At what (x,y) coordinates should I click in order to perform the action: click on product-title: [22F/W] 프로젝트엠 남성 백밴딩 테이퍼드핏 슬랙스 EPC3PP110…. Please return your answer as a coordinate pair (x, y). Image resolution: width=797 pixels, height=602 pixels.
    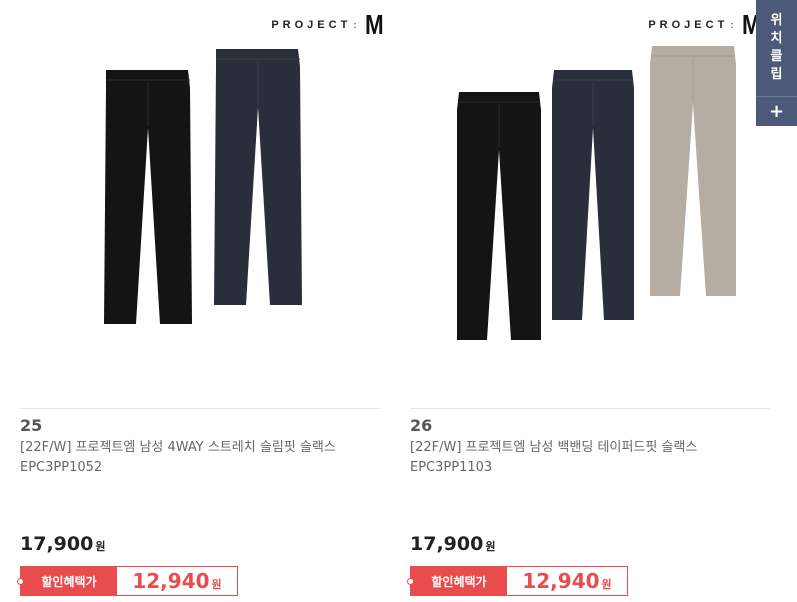
    Looking at the image, I should click on (587, 458).